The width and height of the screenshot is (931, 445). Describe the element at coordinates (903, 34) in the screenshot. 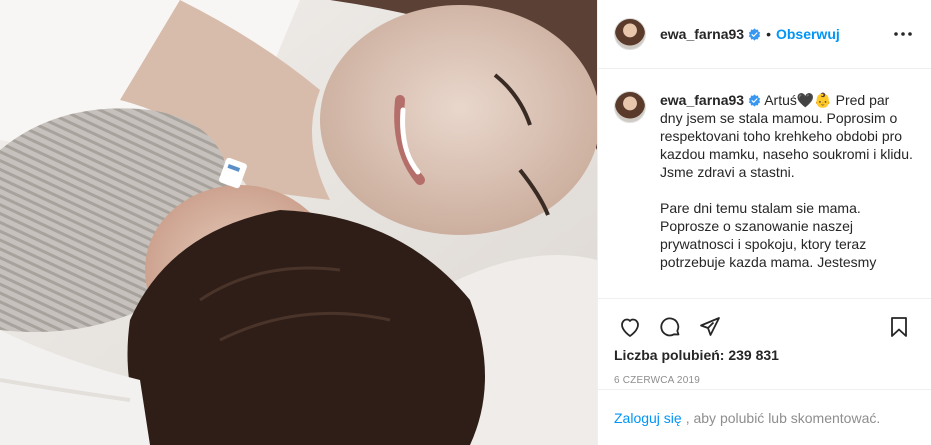

I see `more-dots-icon` at that location.